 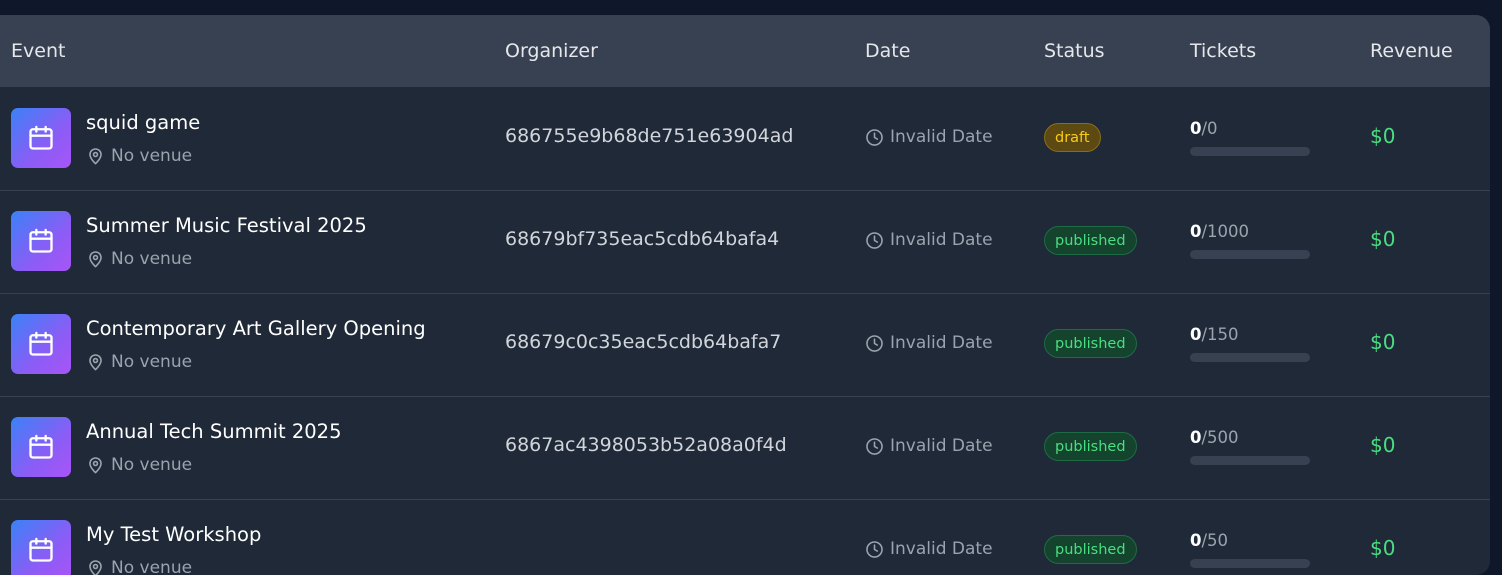 I want to click on header-event: Event, so click(x=38, y=51).